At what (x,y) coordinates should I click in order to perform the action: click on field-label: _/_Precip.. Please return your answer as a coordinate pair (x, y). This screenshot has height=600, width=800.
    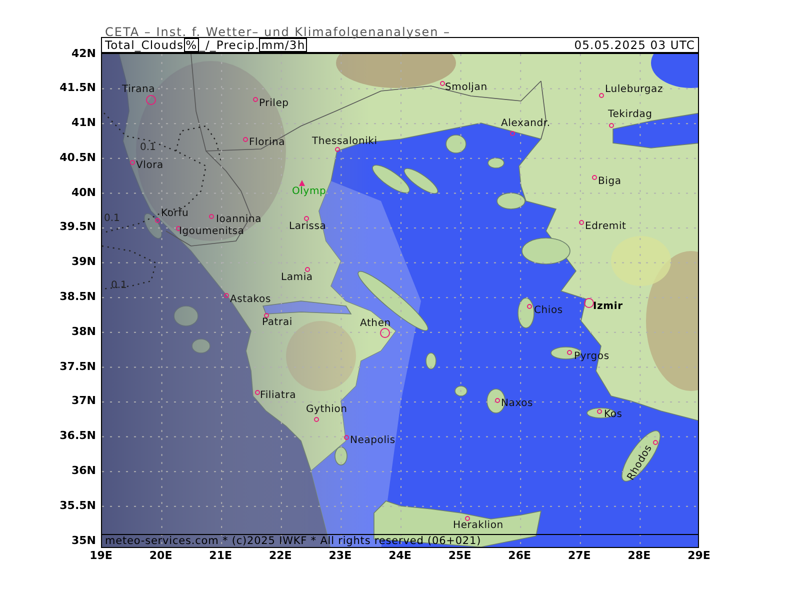
    Looking at the image, I should click on (229, 45).